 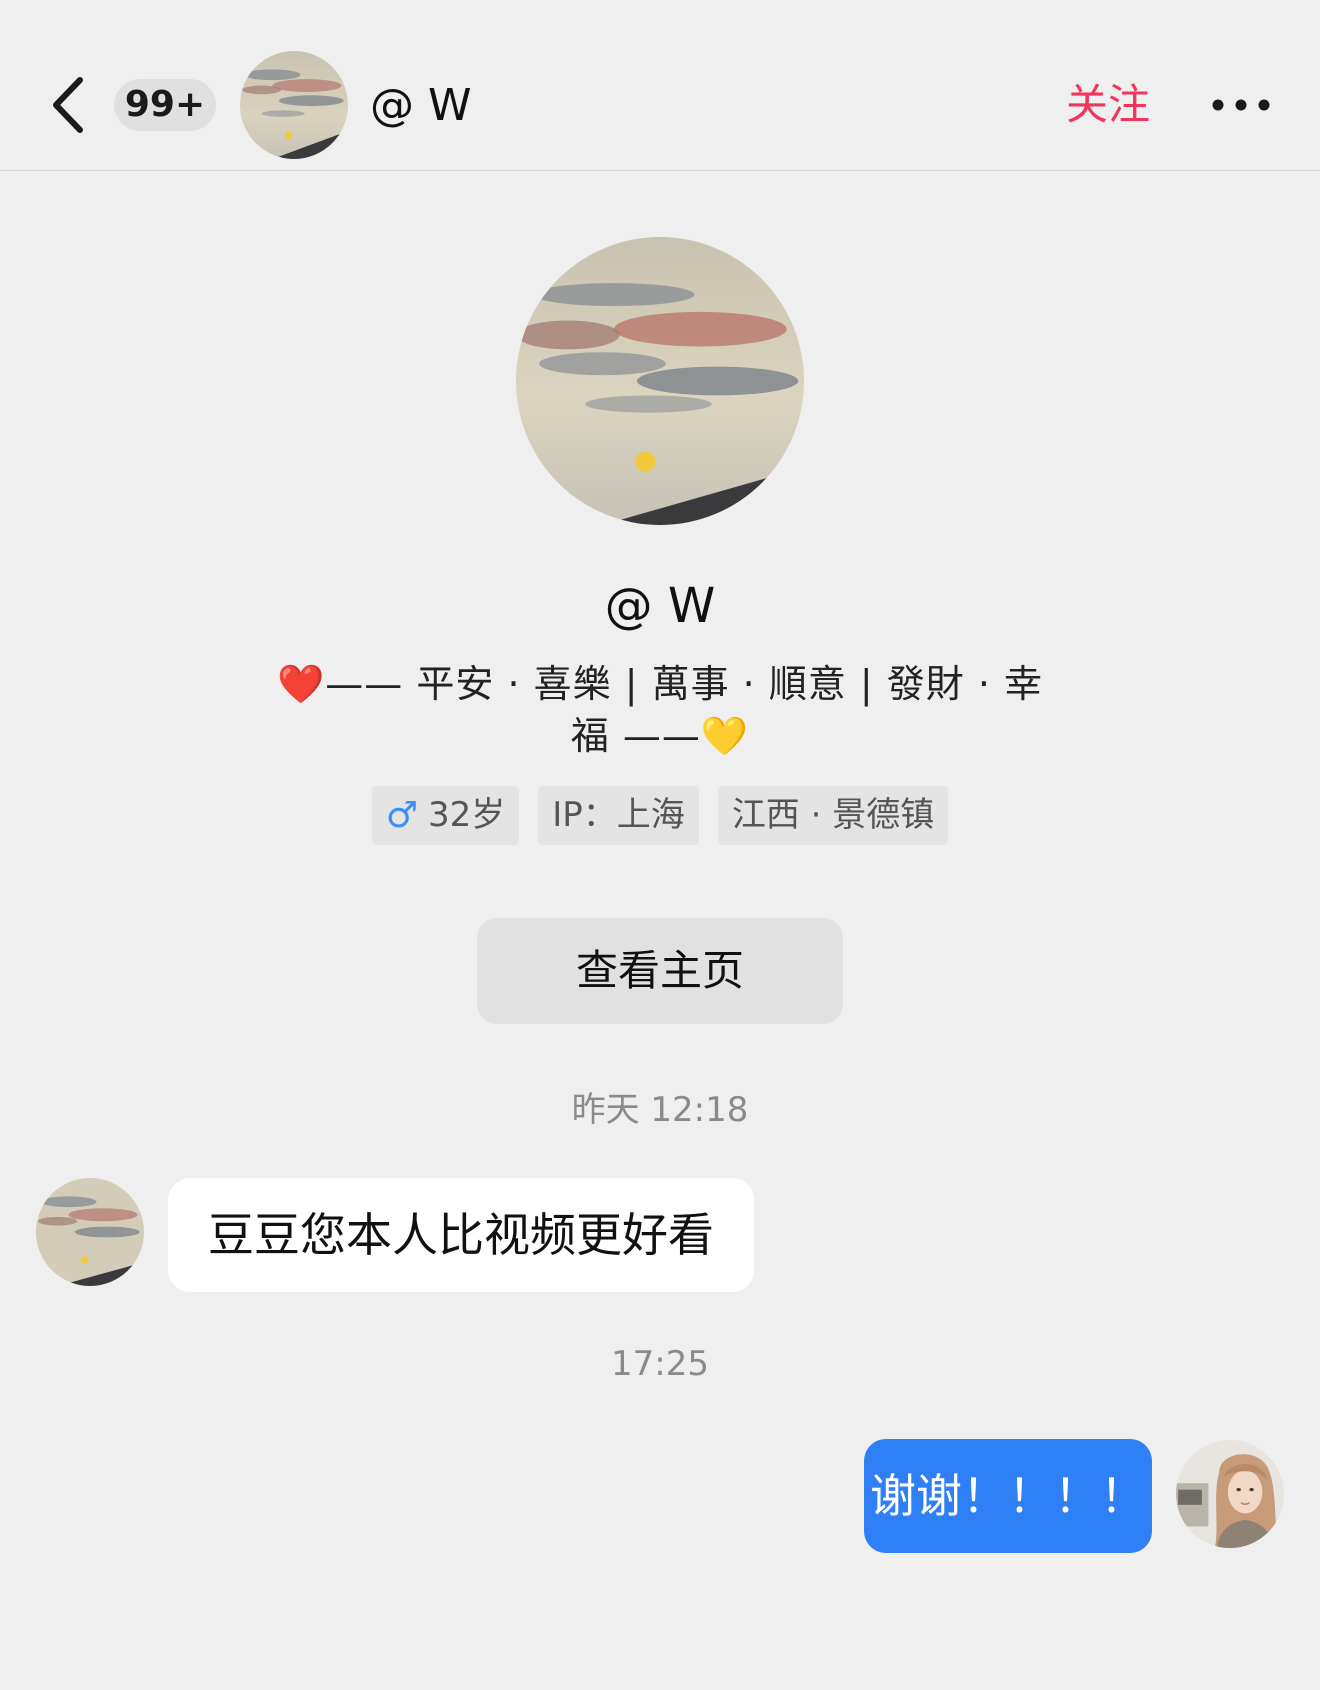 I want to click on more-button, so click(x=1241, y=105).